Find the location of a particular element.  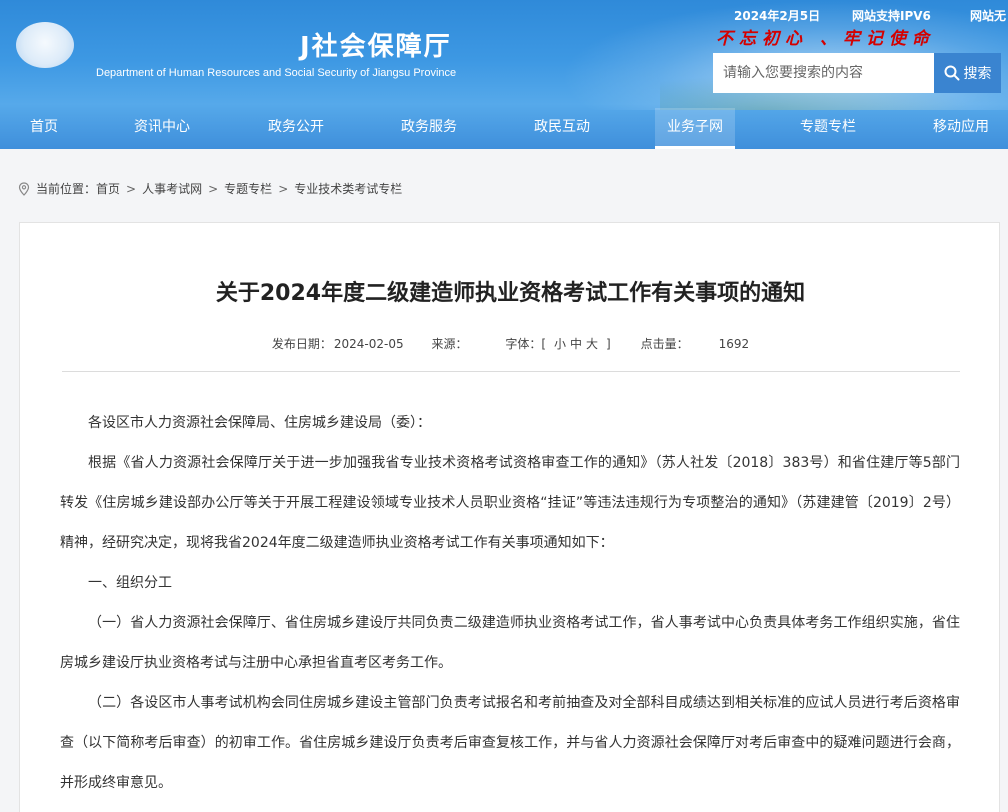

nav-item-mobile-apps: 移动应用 is located at coordinates (961, 128).